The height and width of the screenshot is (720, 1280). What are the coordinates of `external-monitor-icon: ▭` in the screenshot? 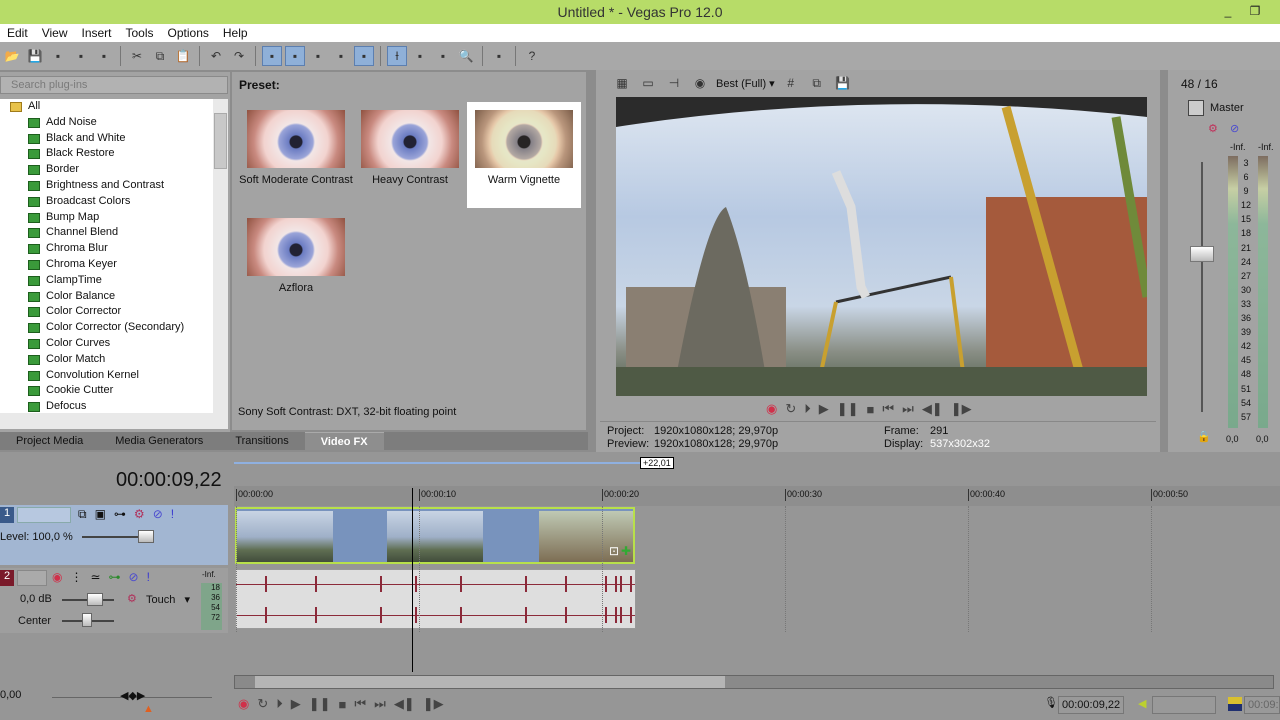 It's located at (648, 83).